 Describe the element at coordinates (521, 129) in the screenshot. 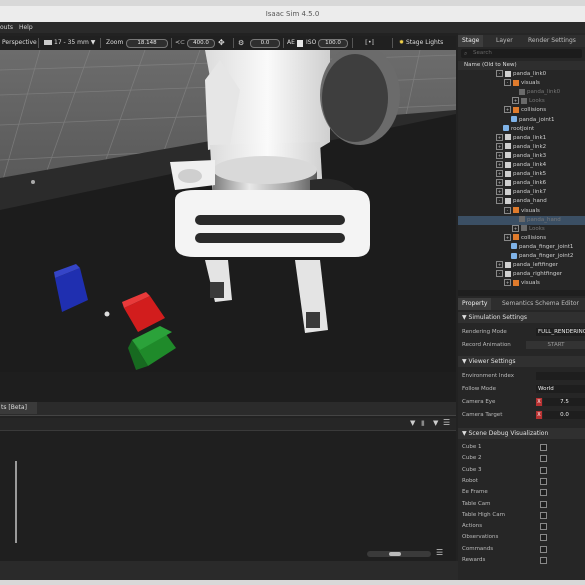

I see `tree-row: rootJoint` at that location.